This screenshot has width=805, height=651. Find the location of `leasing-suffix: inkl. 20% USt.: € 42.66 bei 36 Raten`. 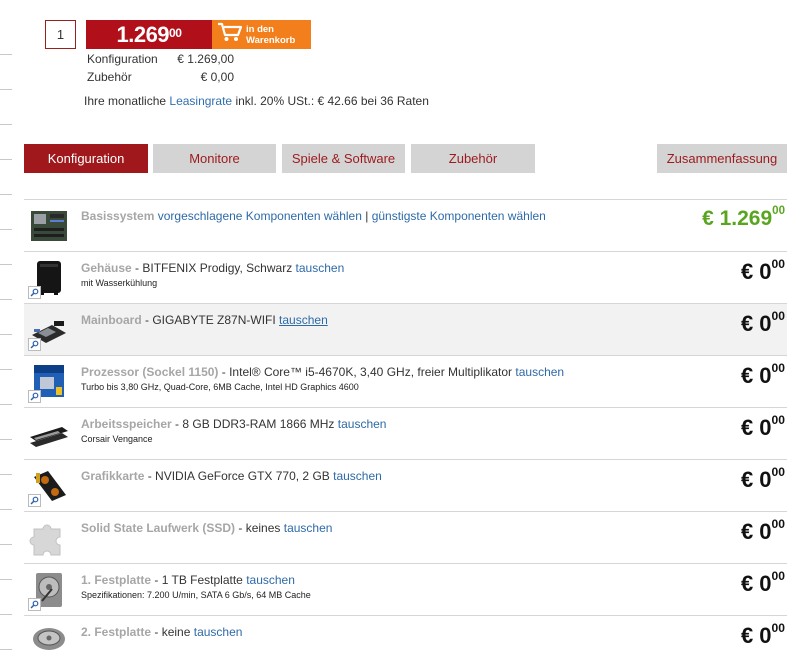

leasing-suffix: inkl. 20% USt.: € 42.66 bei 36 Raten is located at coordinates (332, 101).